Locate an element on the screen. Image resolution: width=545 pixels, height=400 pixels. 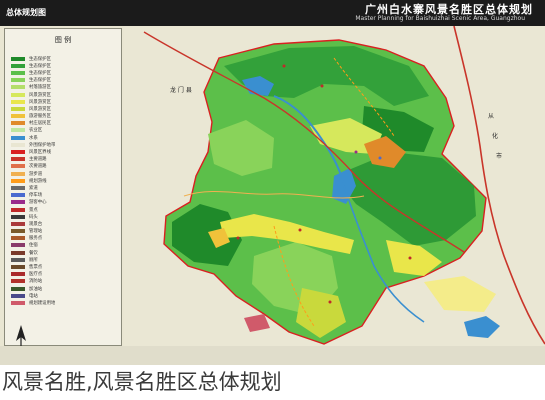
legend-label: 餐饮 is located at coordinates (33, 253).